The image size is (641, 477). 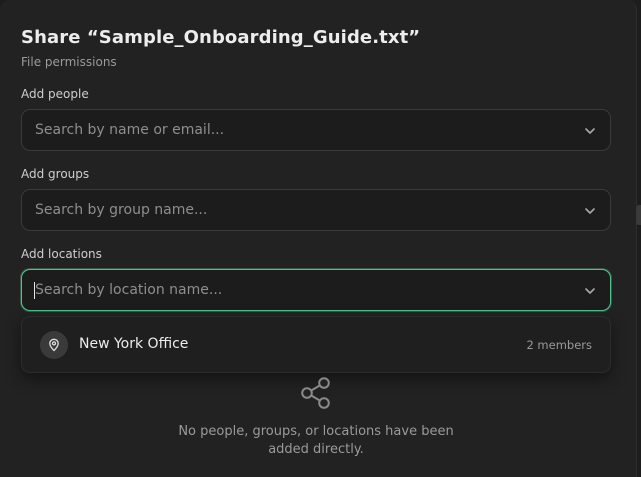 I want to click on location-option-new-york-office: New York Office 2 members, so click(x=316, y=344).